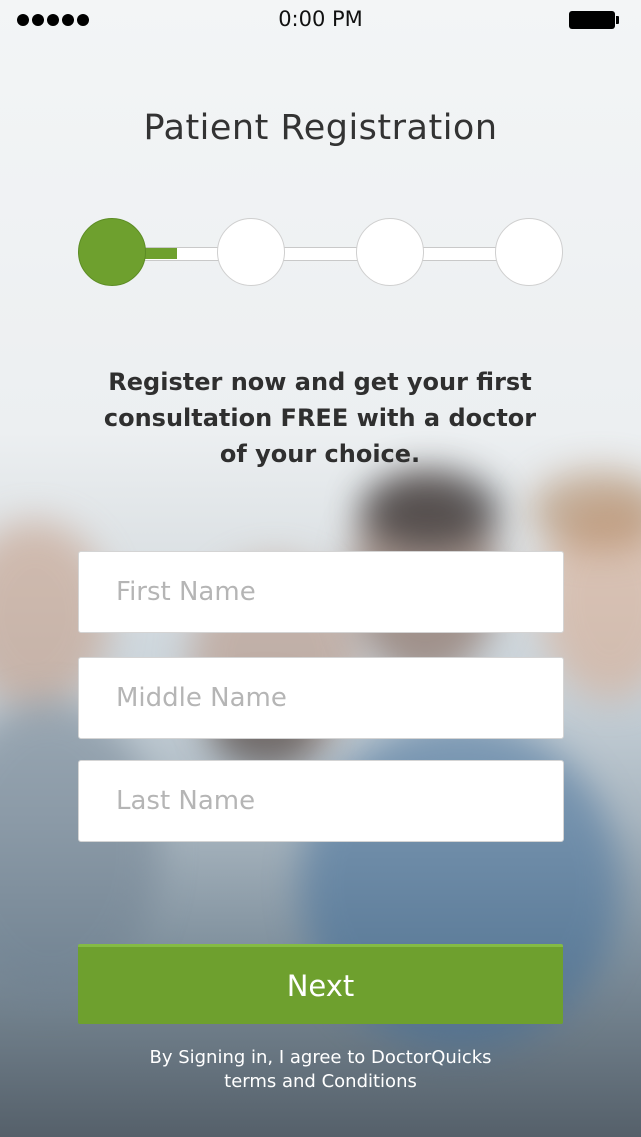  What do you see at coordinates (321, 254) in the screenshot?
I see `progress-stepper` at bounding box center [321, 254].